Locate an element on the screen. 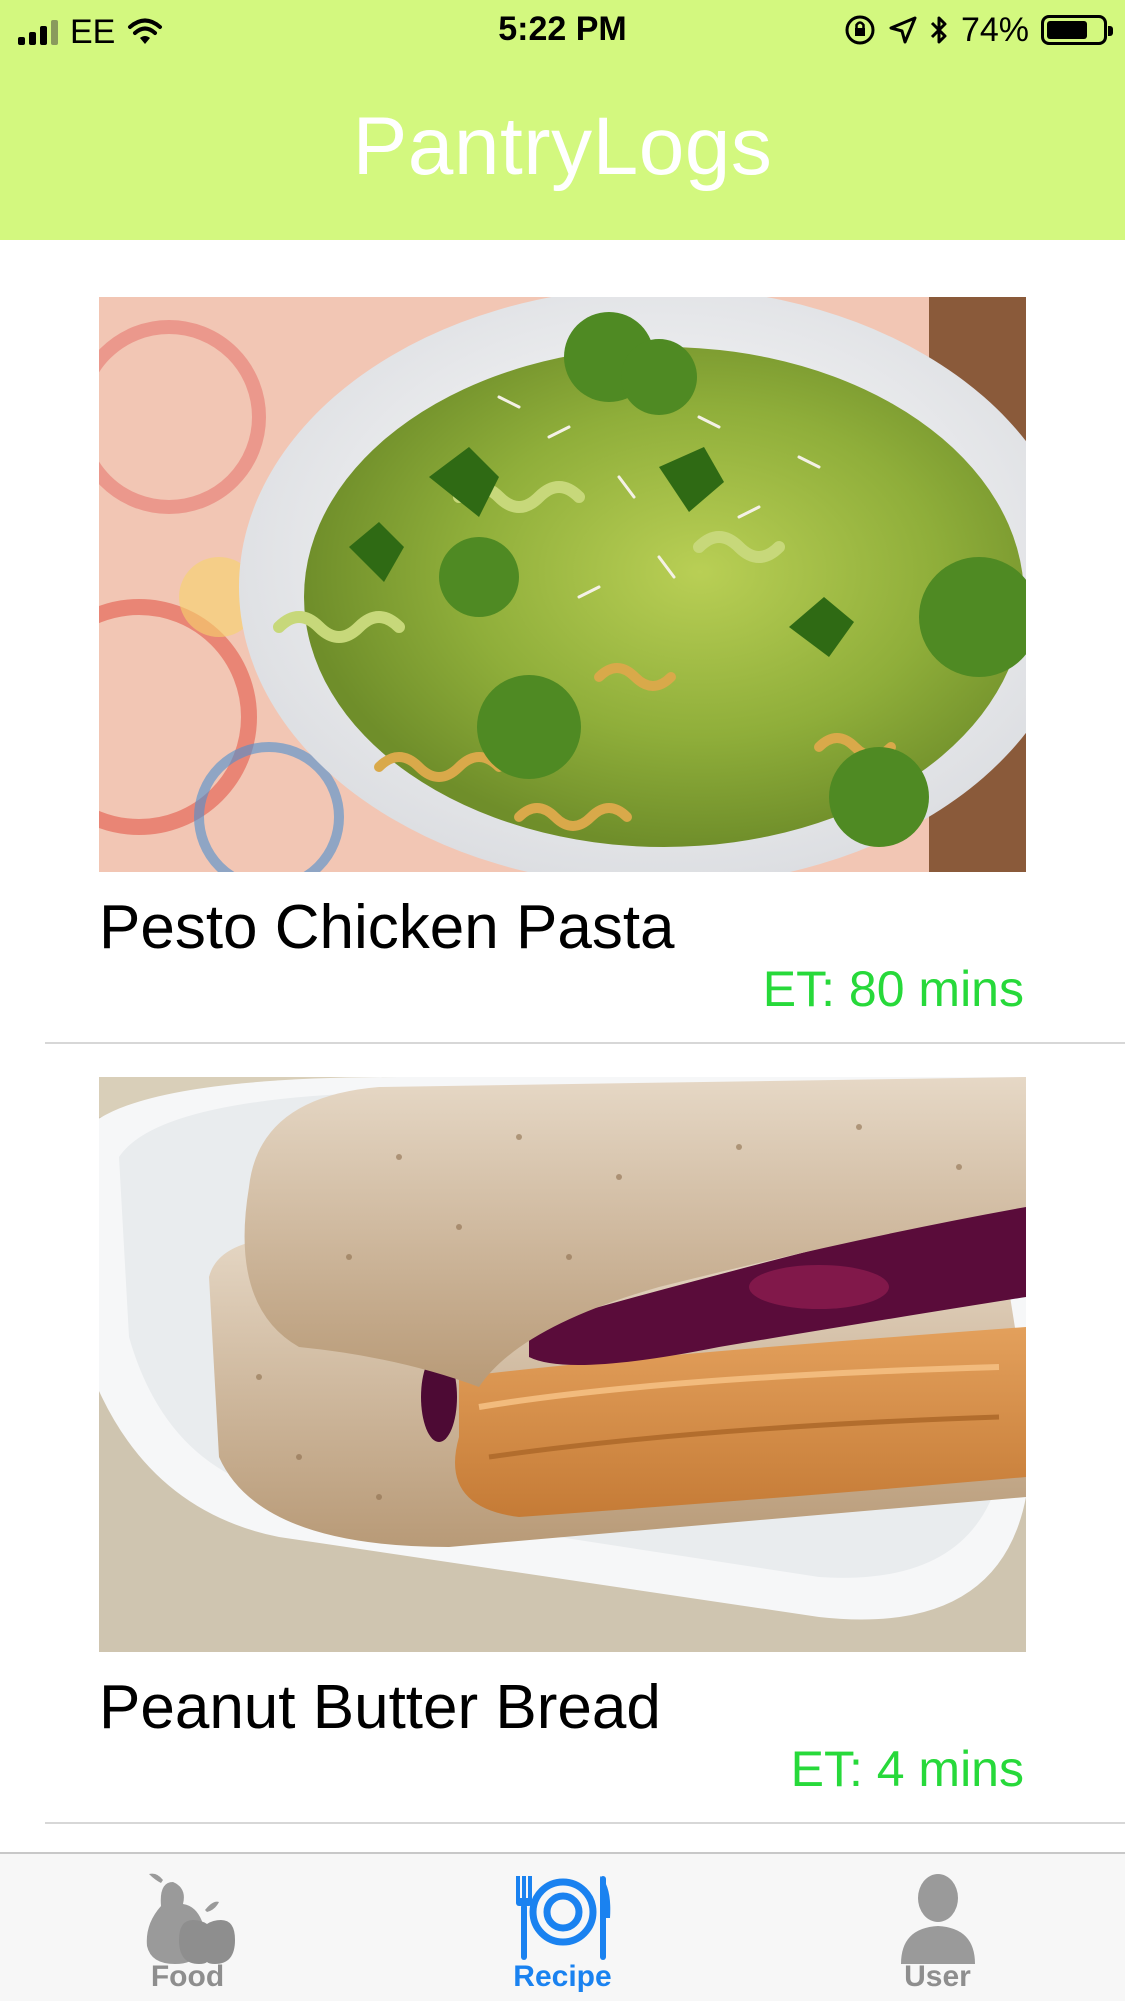  tab-label: Recipe is located at coordinates (562, 1976).